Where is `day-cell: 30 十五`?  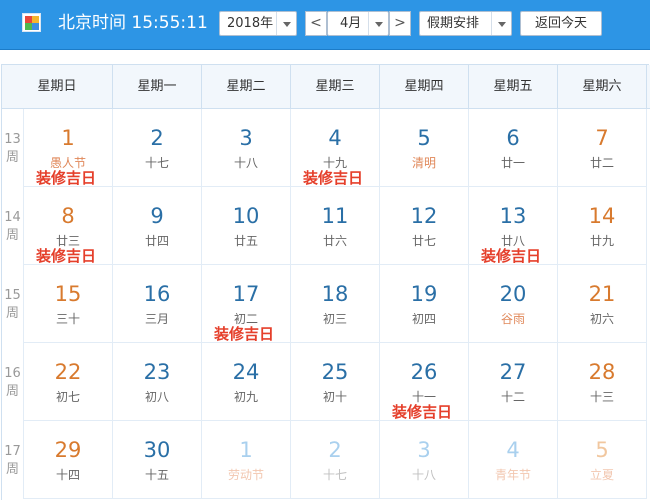 day-cell: 30 十五 is located at coordinates (157, 460).